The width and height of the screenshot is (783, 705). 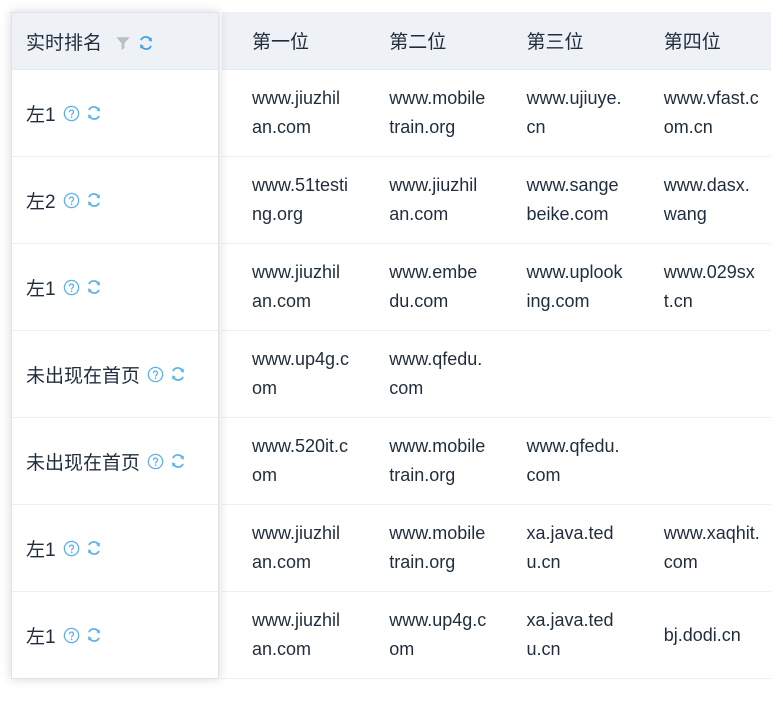 What do you see at coordinates (64, 43) in the screenshot?
I see `fixed-header-label: 实时排名` at bounding box center [64, 43].